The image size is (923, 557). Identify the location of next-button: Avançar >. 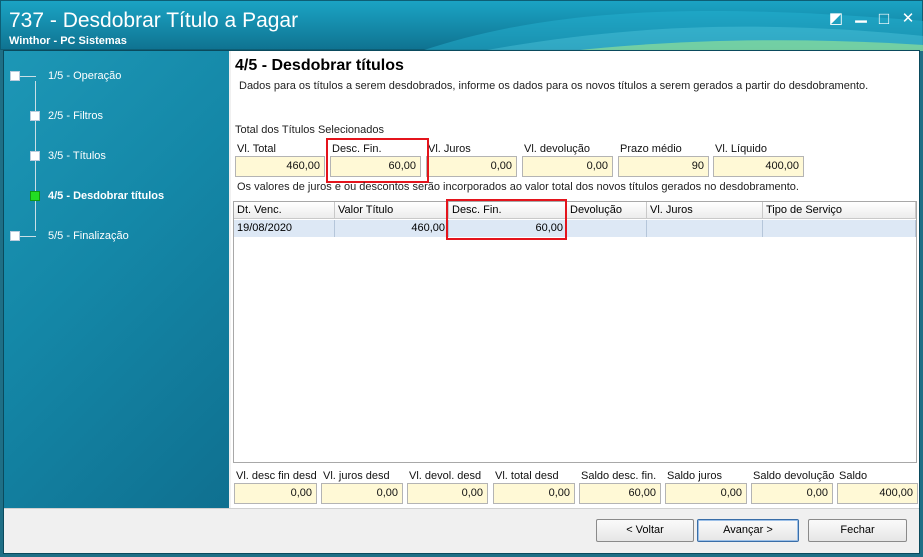
(748, 530).